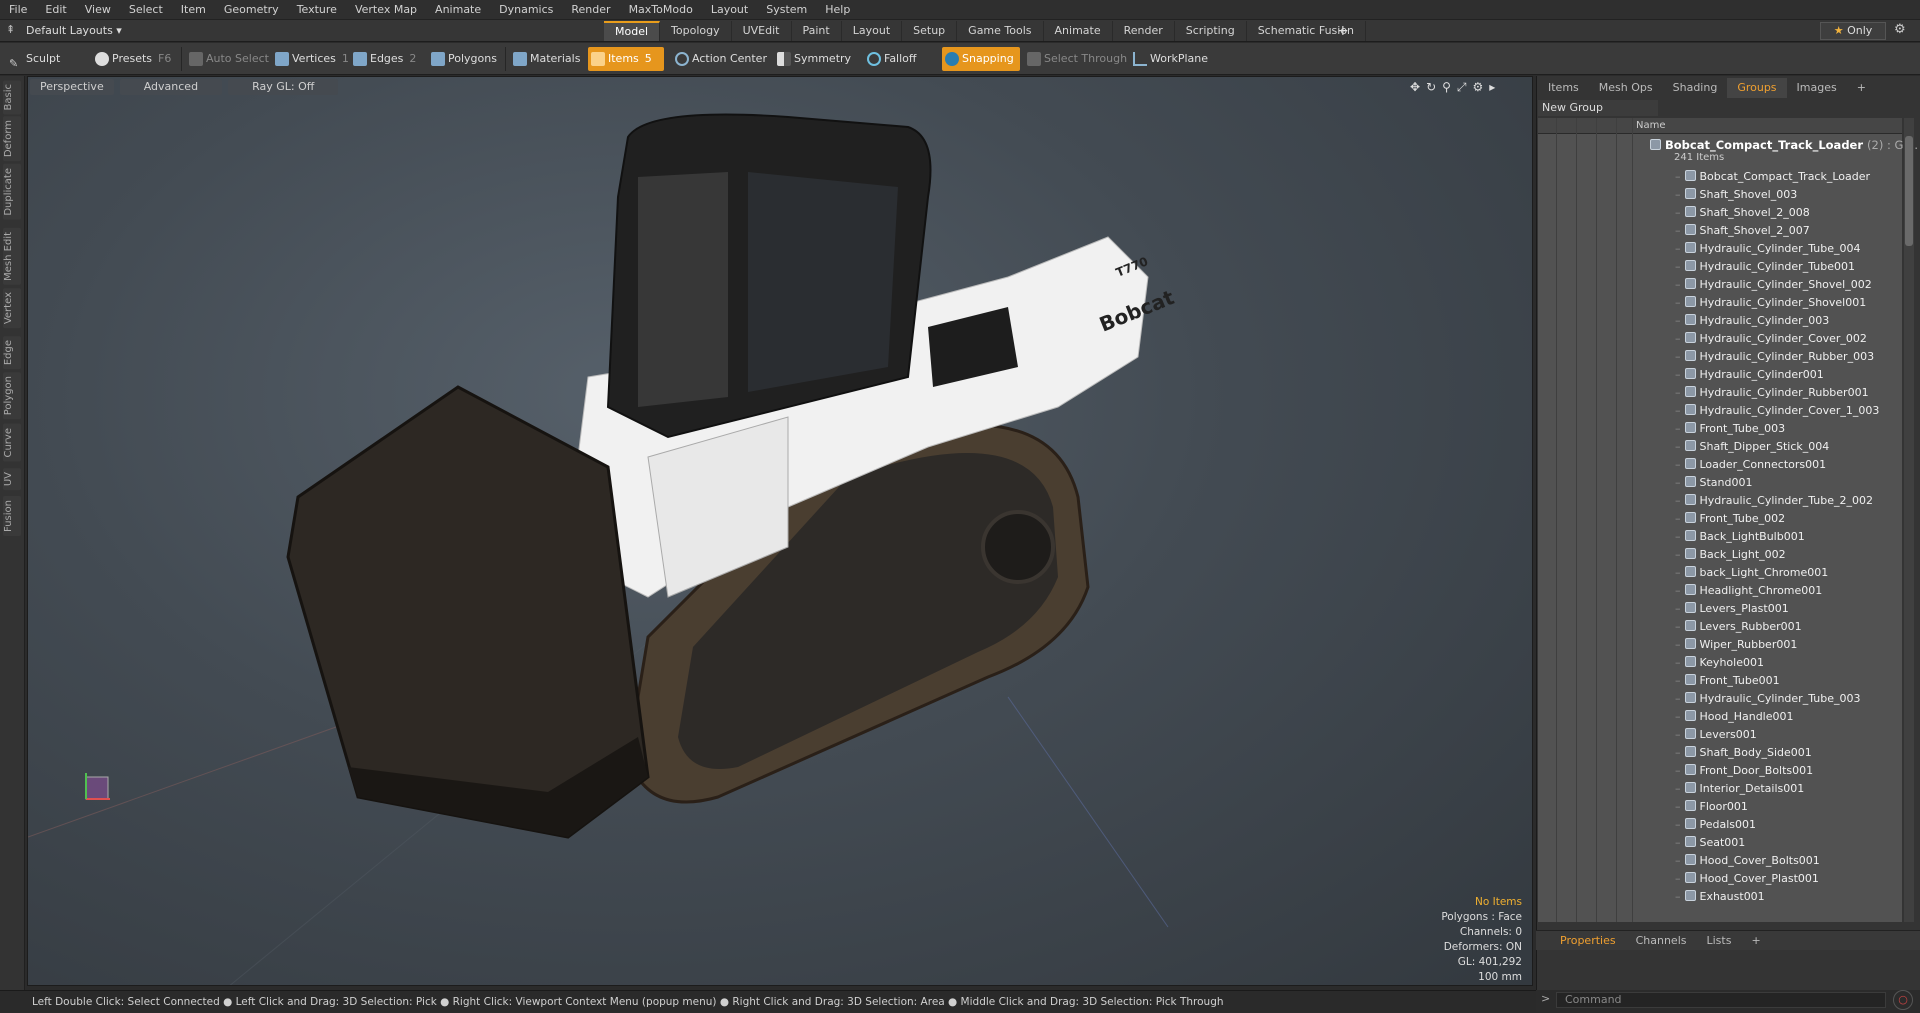 The width and height of the screenshot is (1920, 1013). I want to click on bottom-tab: Channels, so click(1661, 940).